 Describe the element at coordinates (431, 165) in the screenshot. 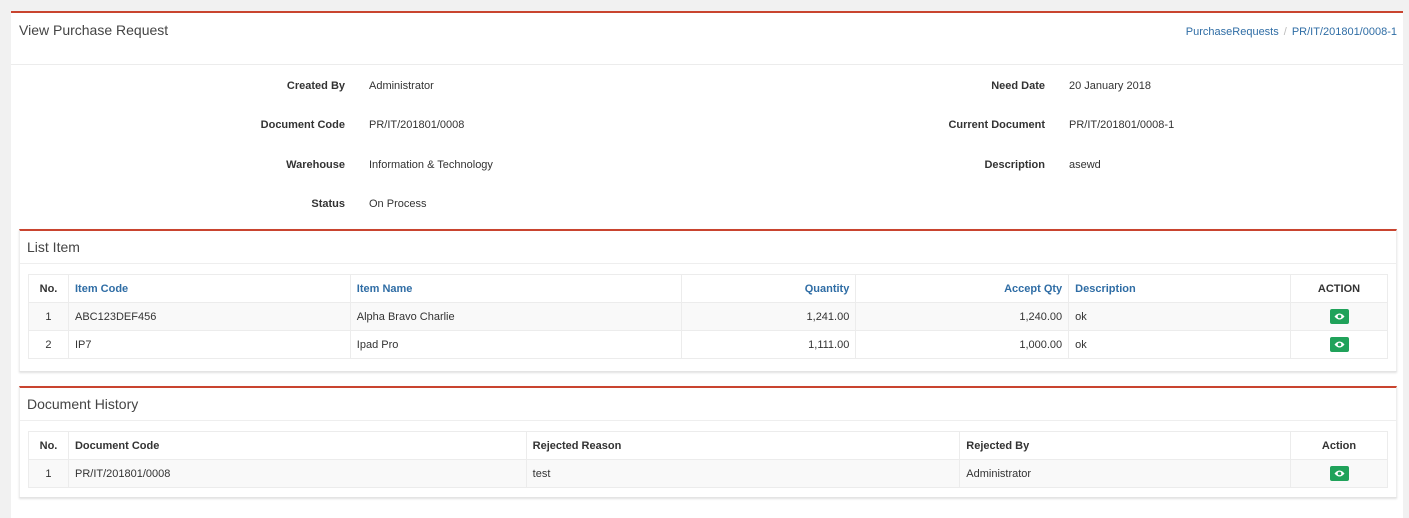

I see `warehouse-value: Information & Technology` at that location.